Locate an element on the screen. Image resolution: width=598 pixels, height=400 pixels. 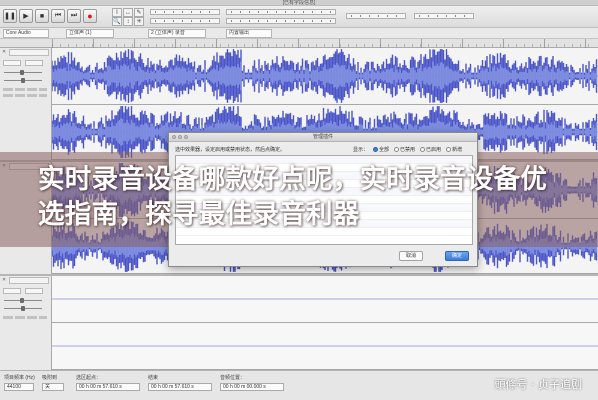
track-control-panel-1: ✕ is located at coordinates (26, 104).